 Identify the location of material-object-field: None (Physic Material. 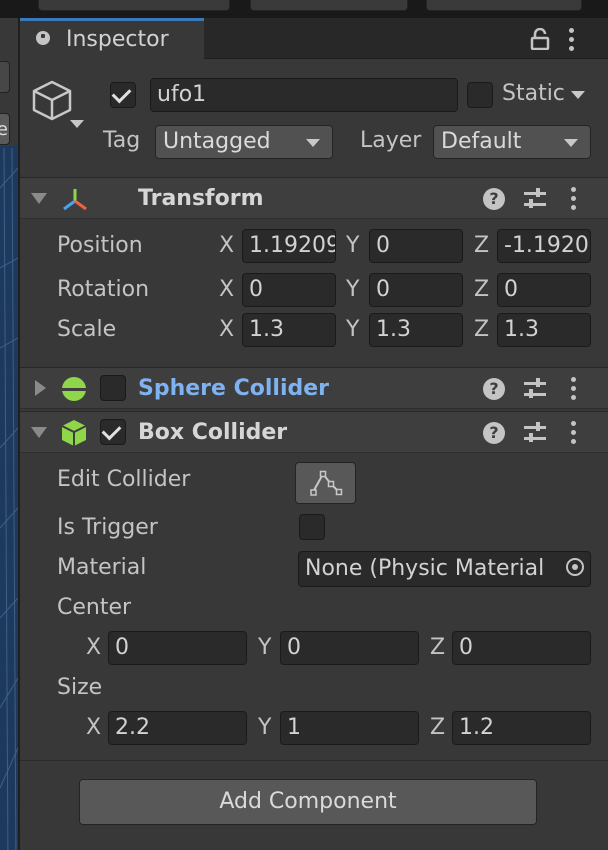
(444, 569).